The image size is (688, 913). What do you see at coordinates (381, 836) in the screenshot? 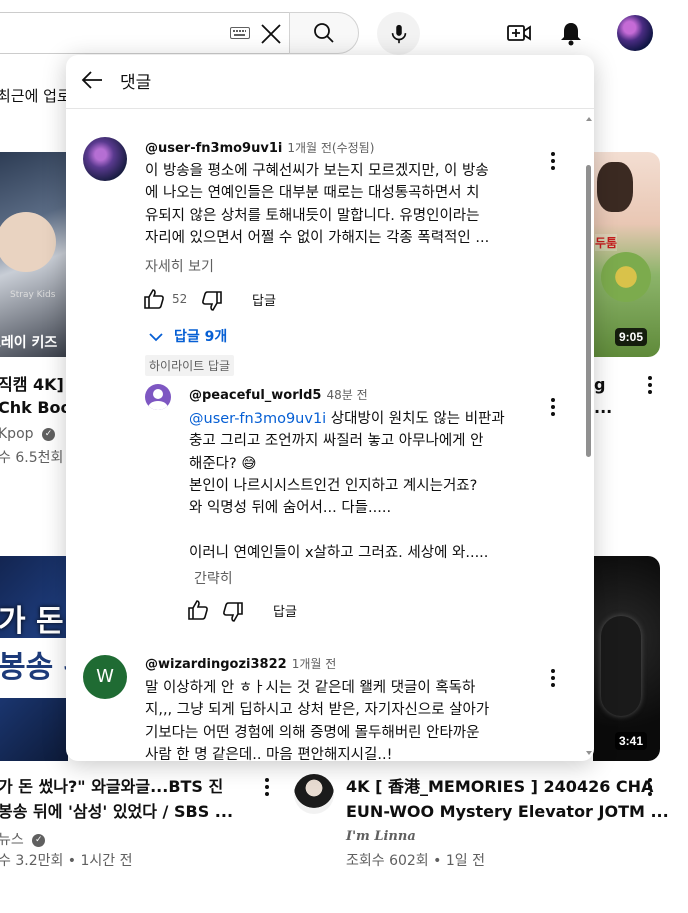
I see `channel-name: I'm Linna` at bounding box center [381, 836].